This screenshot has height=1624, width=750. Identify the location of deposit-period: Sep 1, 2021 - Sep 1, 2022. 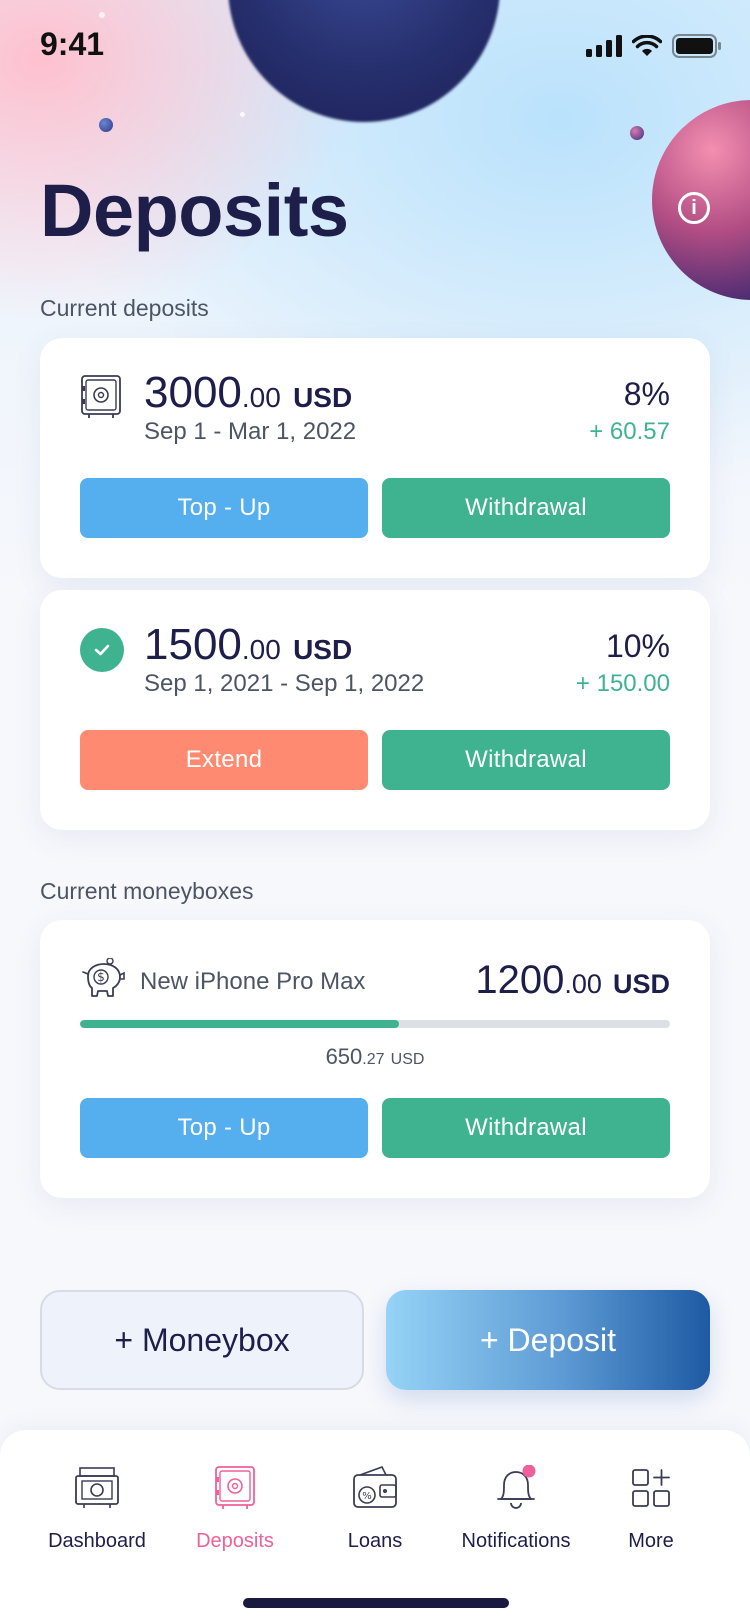
(284, 683).